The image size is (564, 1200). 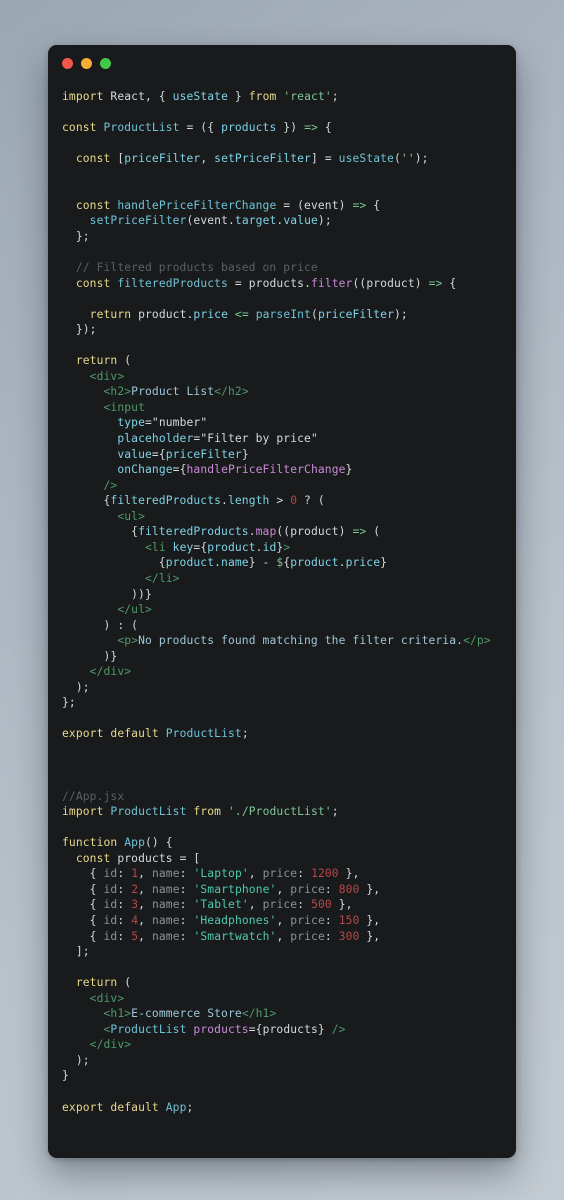 What do you see at coordinates (248, 501) in the screenshot?
I see `code-token: length` at bounding box center [248, 501].